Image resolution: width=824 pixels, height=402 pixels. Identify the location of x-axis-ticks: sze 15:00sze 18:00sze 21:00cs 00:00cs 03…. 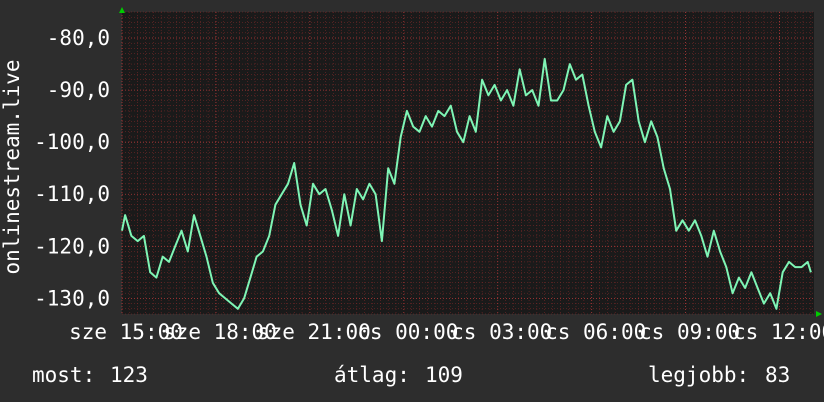
(446, 332).